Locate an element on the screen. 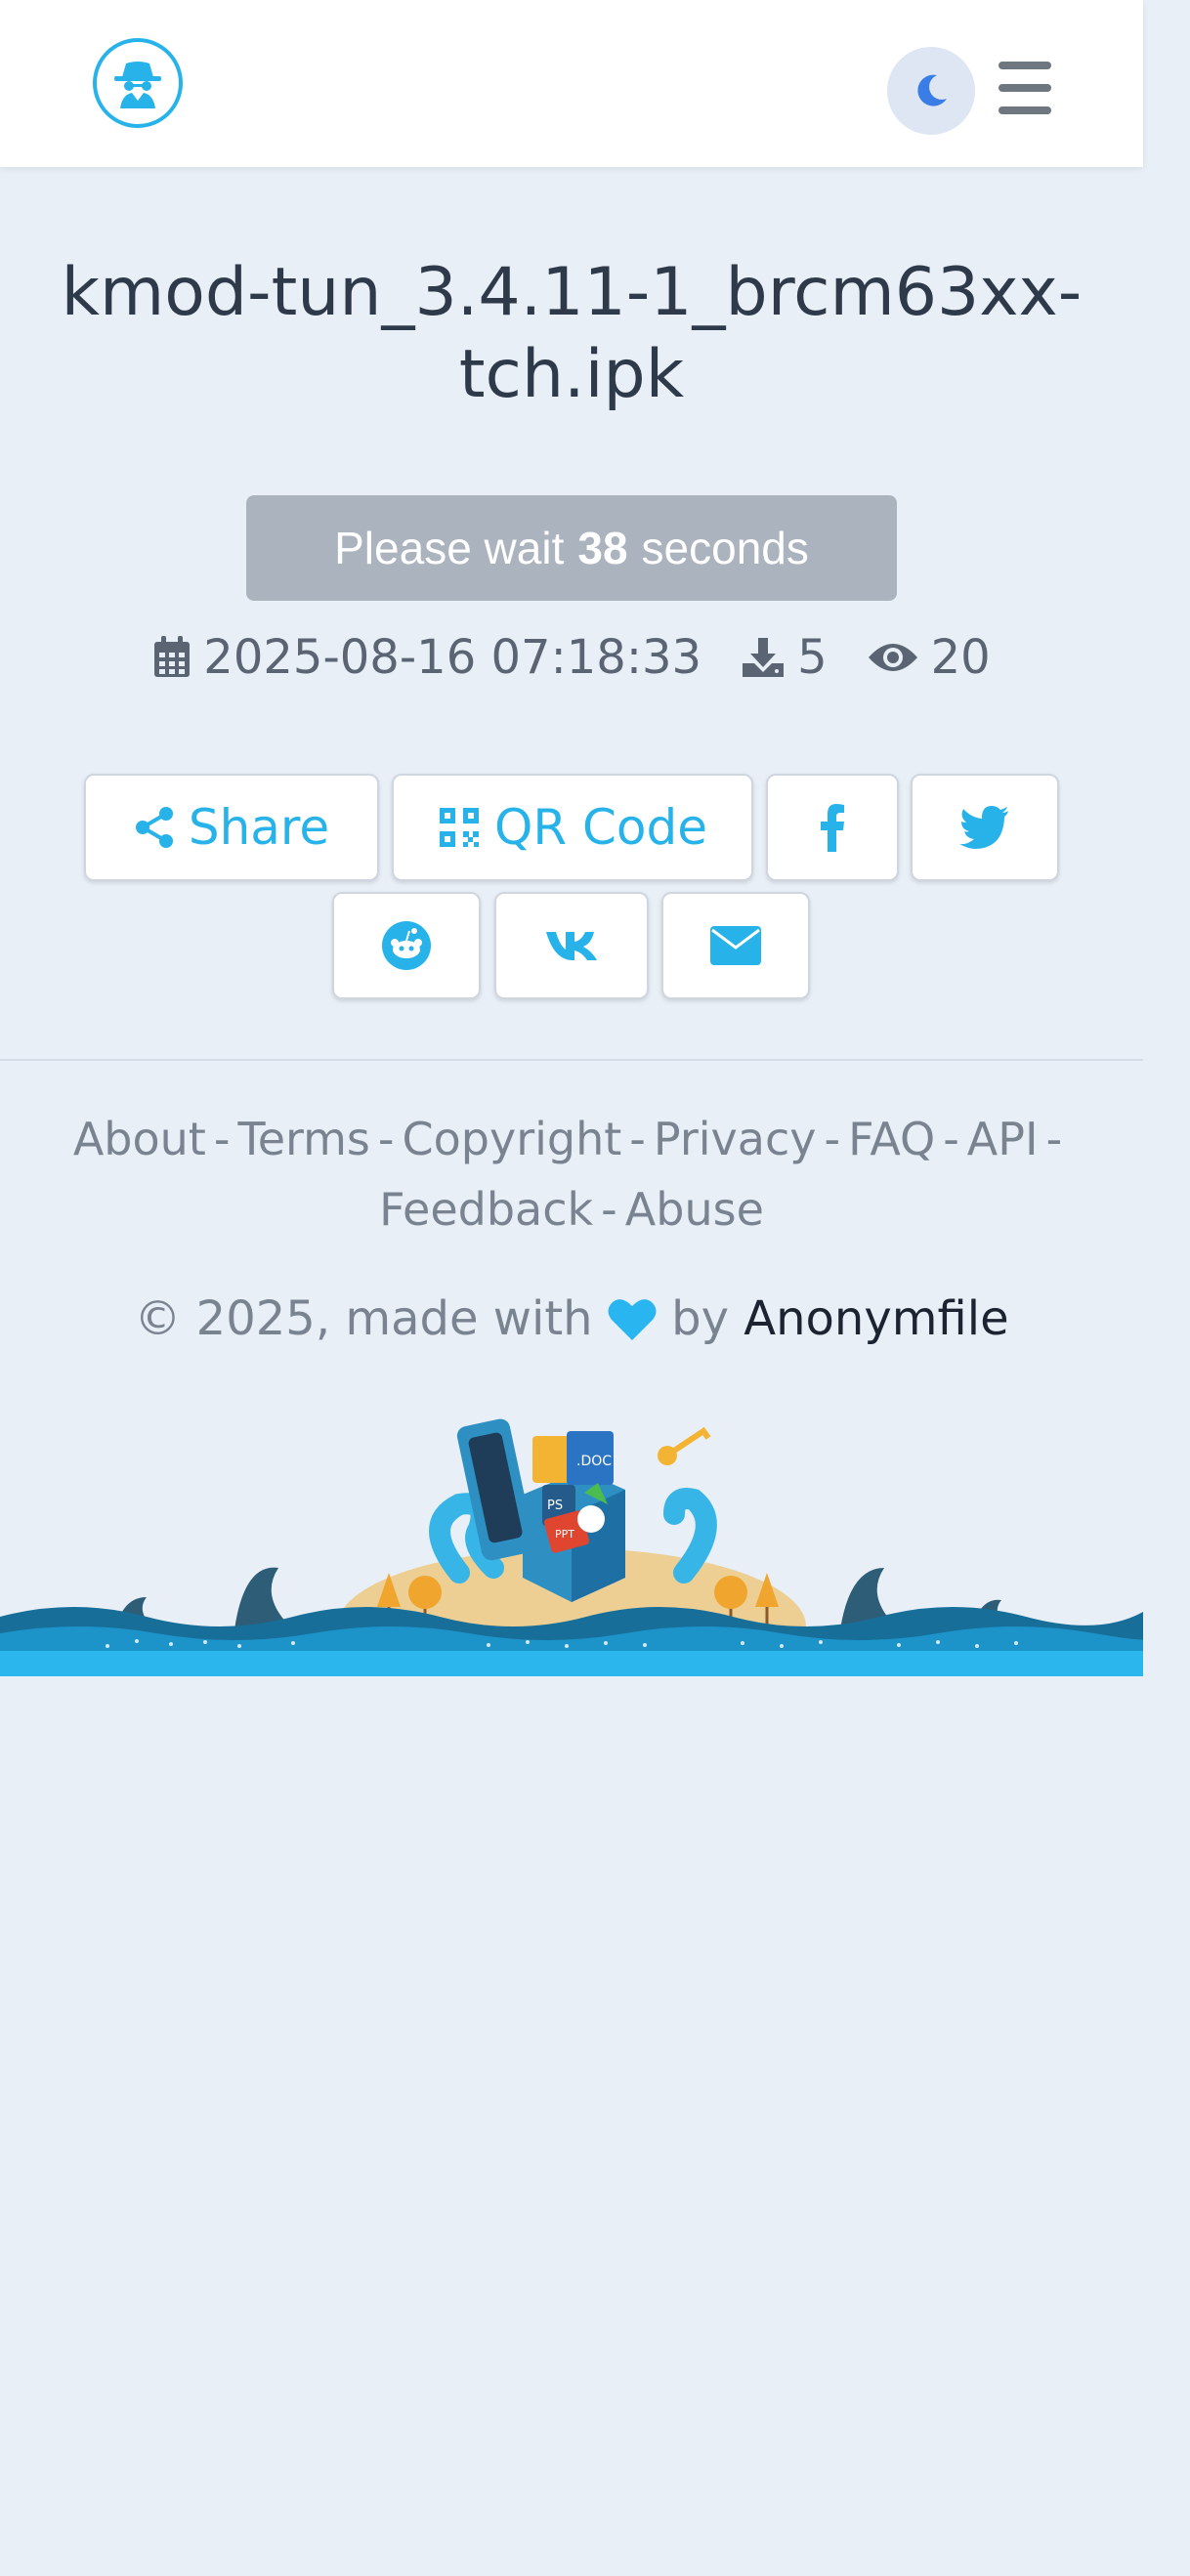  copyright-prefix: © 2025, made with is located at coordinates (363, 1318).